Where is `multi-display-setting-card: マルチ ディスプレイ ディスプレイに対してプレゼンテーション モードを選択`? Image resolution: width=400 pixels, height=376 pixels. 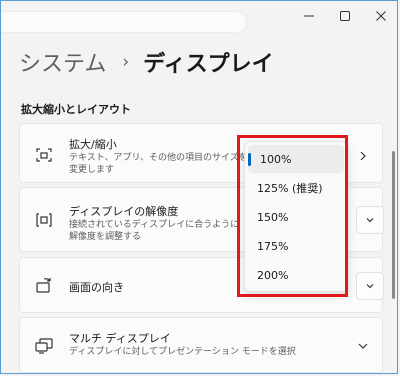
multi-display-setting-card: マルチ ディスプレイ ディスプレイに対してプレゼンテーション モードを選択 is located at coordinates (201, 345).